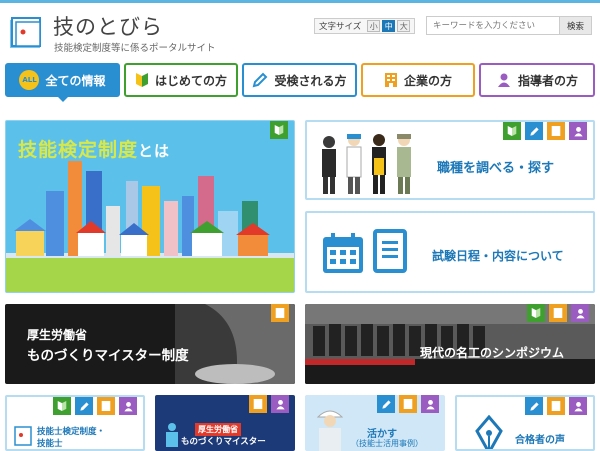 The width and height of the screenshot is (600, 451). I want to click on card-qualified-system: 技能士検定制度・ 技能士, so click(75, 423).